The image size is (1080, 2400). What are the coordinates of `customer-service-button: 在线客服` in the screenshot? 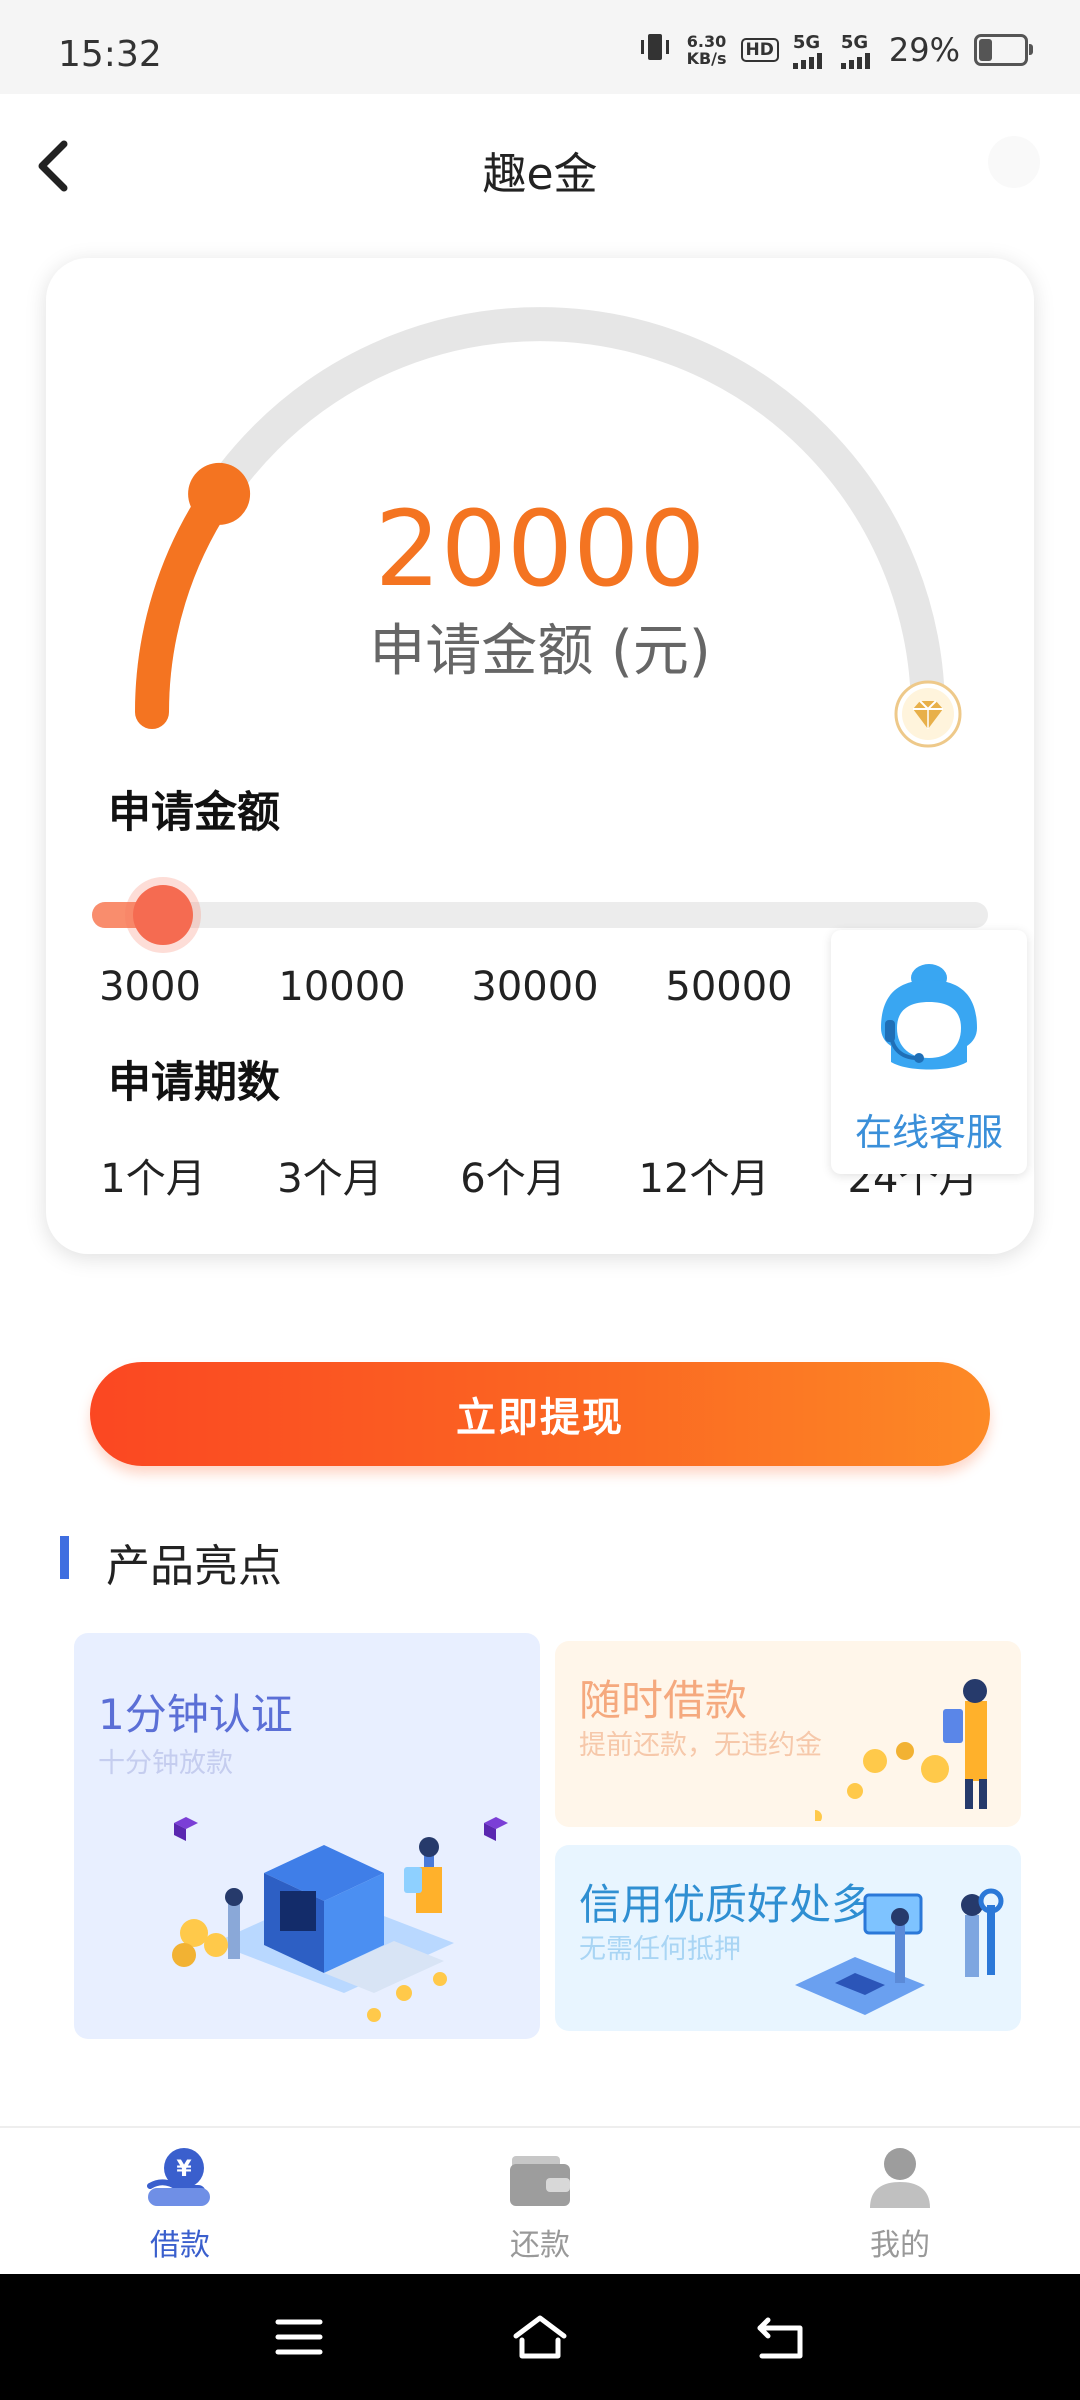 It's located at (929, 1052).